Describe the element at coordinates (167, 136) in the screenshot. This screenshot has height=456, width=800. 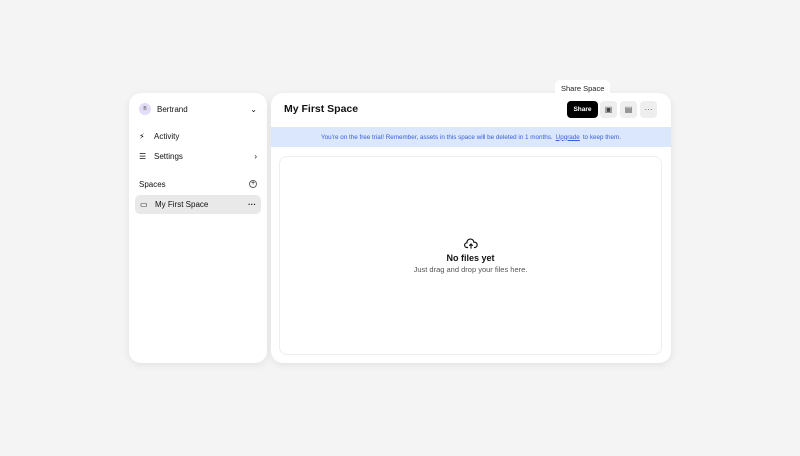
I see `sidebar-item-label: Activity` at that location.